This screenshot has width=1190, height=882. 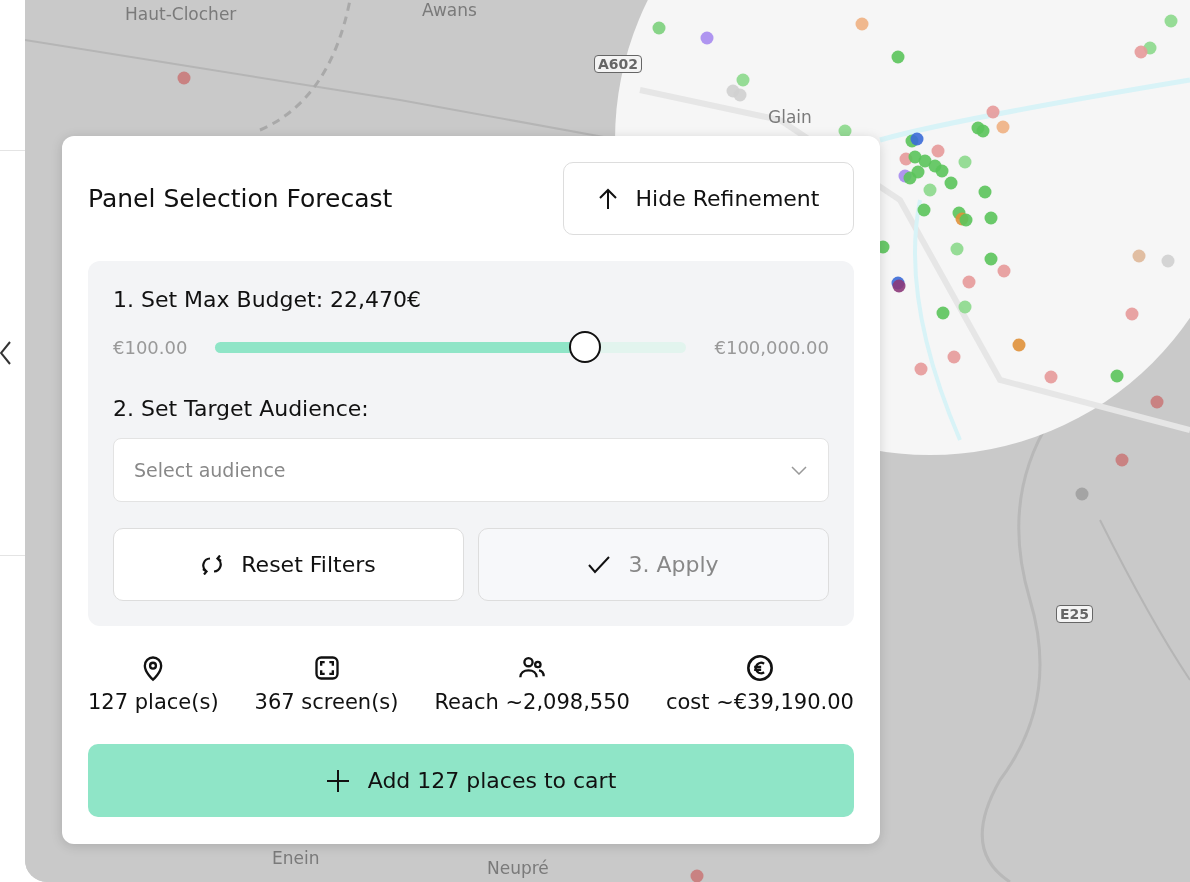 I want to click on checkmark-icon, so click(x=599, y=564).